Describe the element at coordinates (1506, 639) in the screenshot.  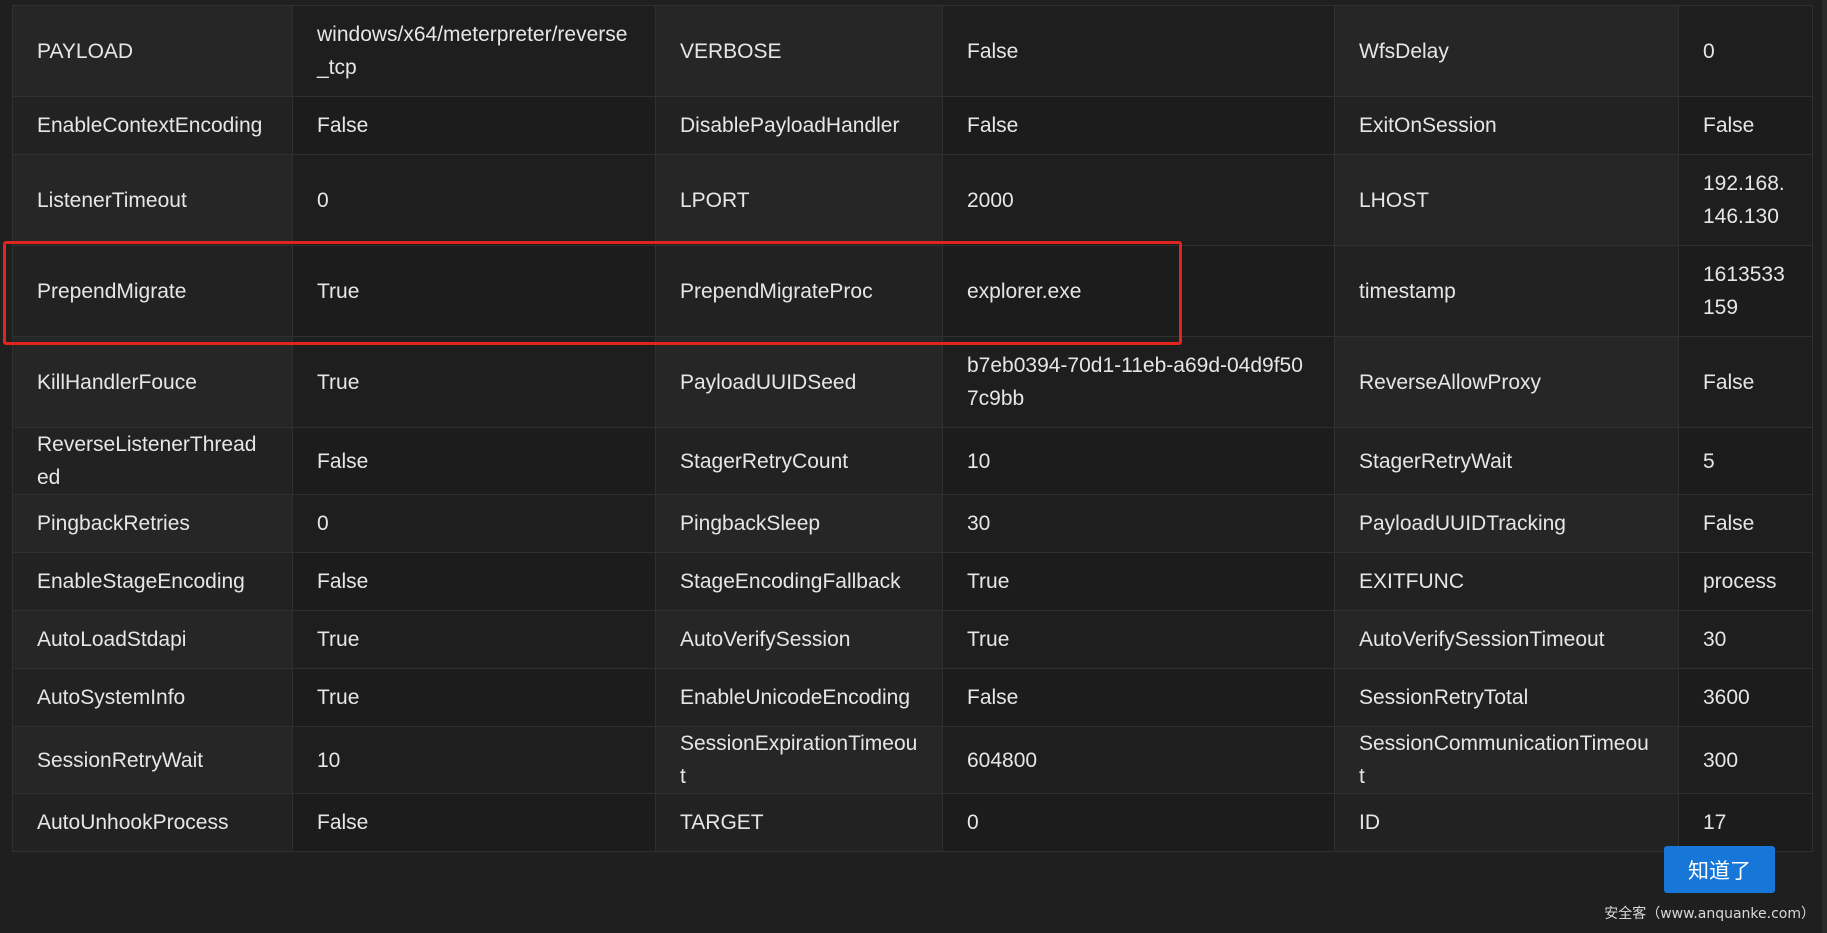
I see `param-name: AutoVerifySessionTimeout` at that location.